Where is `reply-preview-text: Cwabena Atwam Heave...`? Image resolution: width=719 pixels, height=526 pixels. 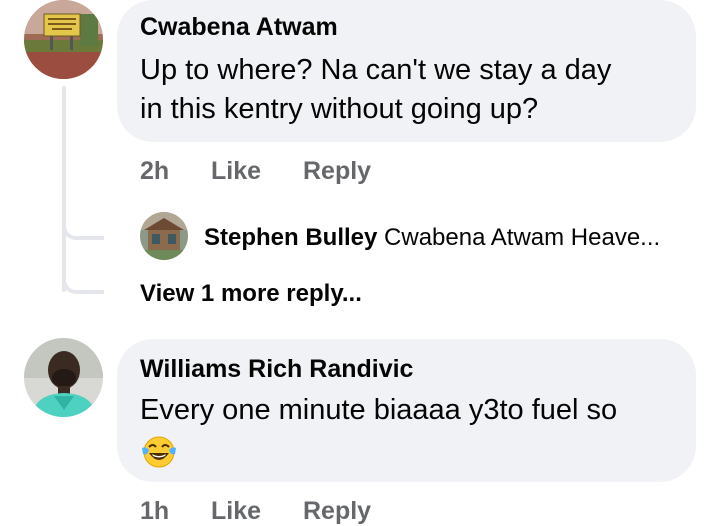
reply-preview-text: Cwabena Atwam Heave... is located at coordinates (522, 237).